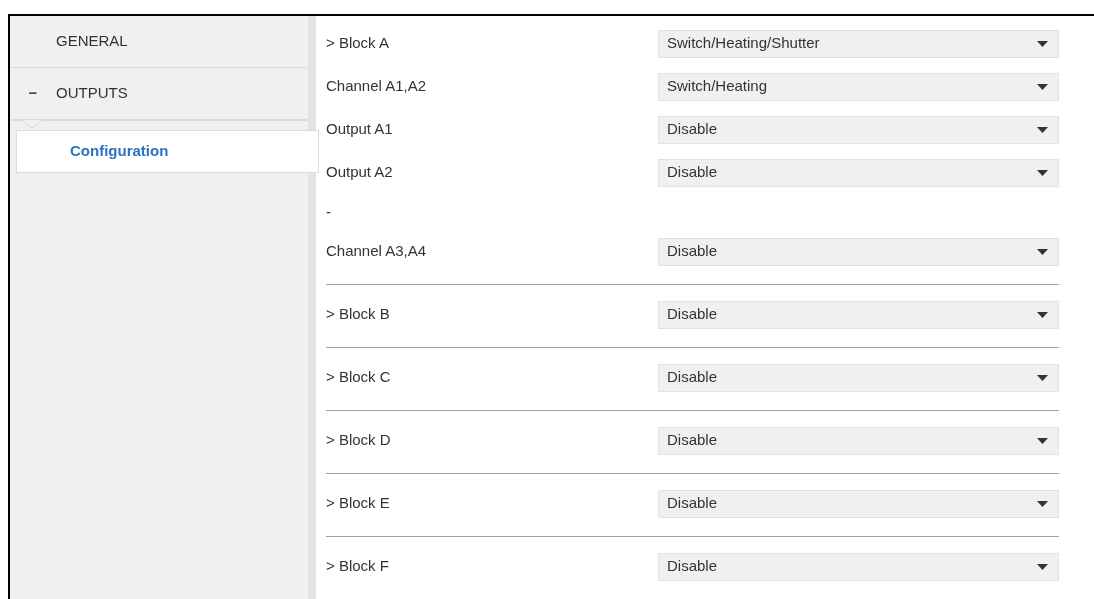 This screenshot has height=599, width=1094. I want to click on field-label: Channel A3,A4, so click(377, 251).